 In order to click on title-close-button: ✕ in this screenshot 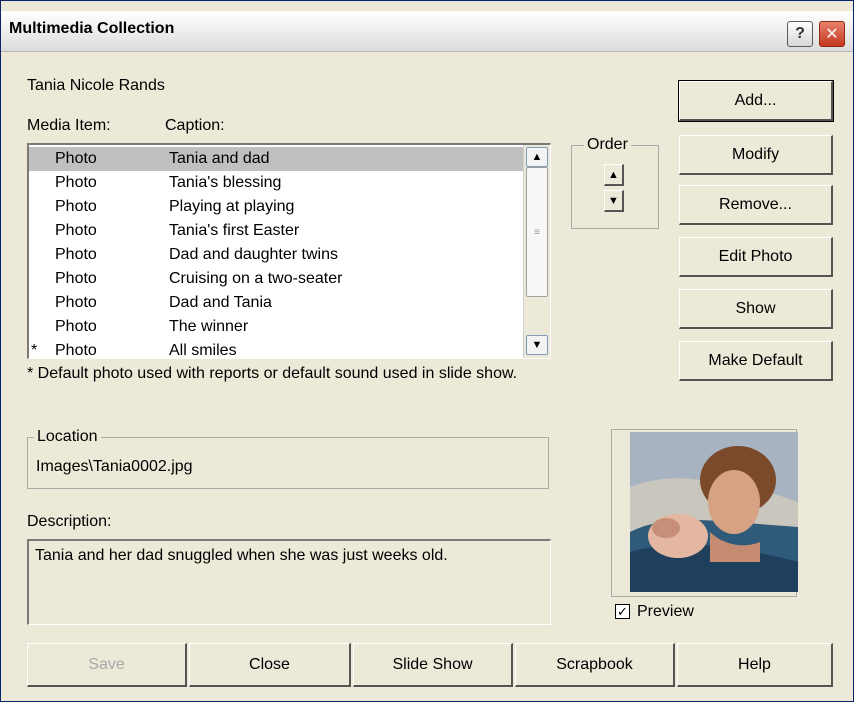, I will do `click(832, 34)`.